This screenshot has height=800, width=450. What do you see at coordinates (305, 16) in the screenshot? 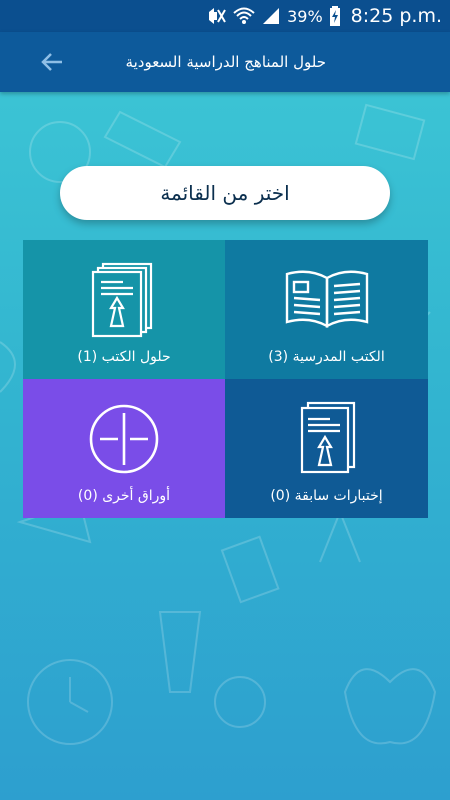
I see `battery-percent: 39%` at bounding box center [305, 16].